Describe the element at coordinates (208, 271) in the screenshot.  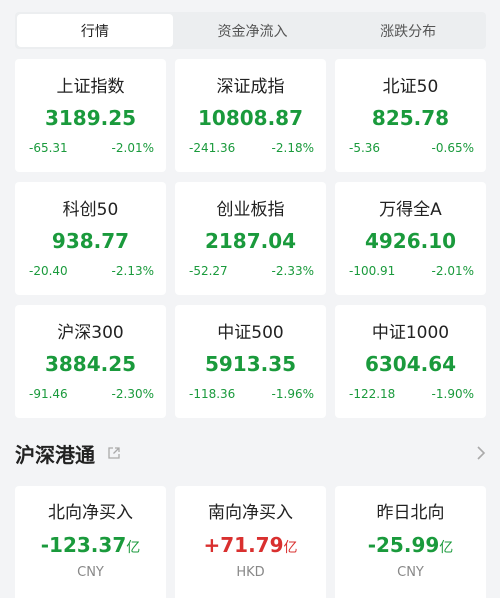
I see `index-change: -52.27` at that location.